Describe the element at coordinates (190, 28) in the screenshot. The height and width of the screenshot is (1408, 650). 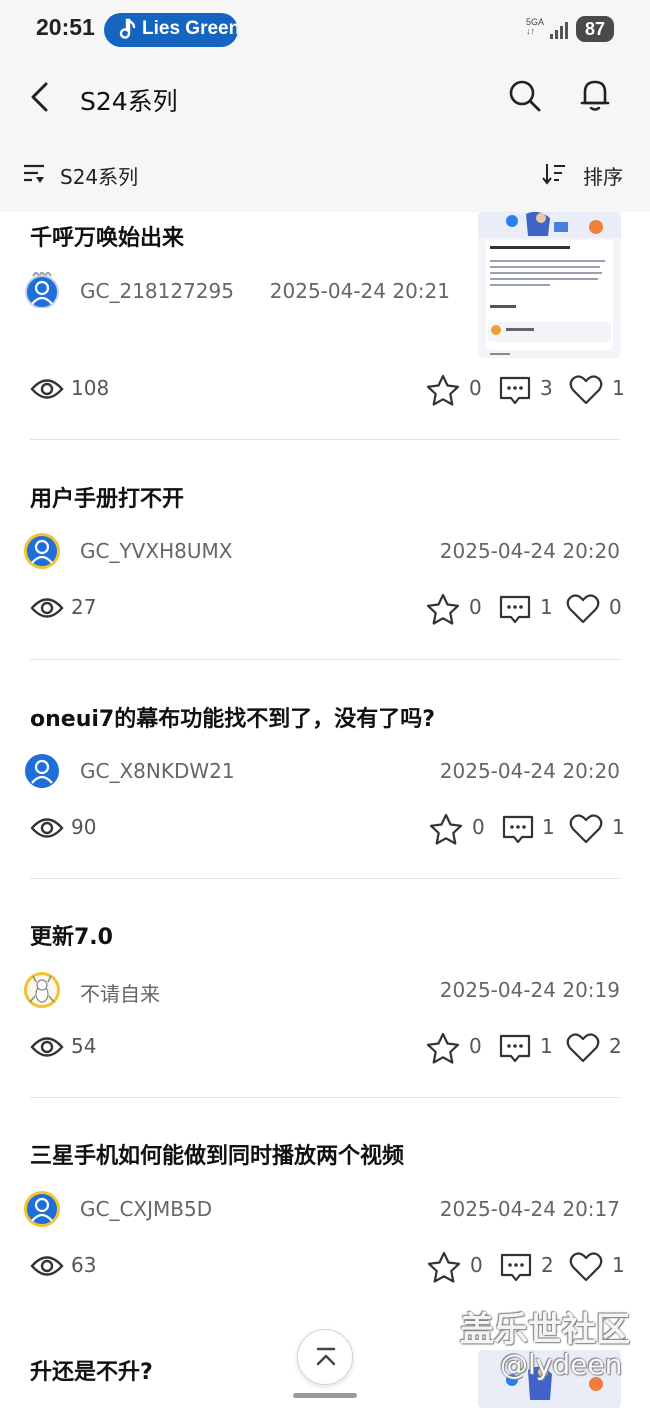
I see `media-song-title: Lies Greens` at that location.